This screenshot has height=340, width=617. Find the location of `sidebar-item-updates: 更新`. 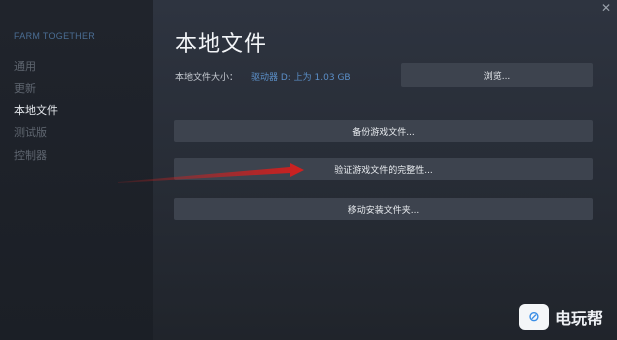

sidebar-item-updates: 更新 is located at coordinates (25, 88).